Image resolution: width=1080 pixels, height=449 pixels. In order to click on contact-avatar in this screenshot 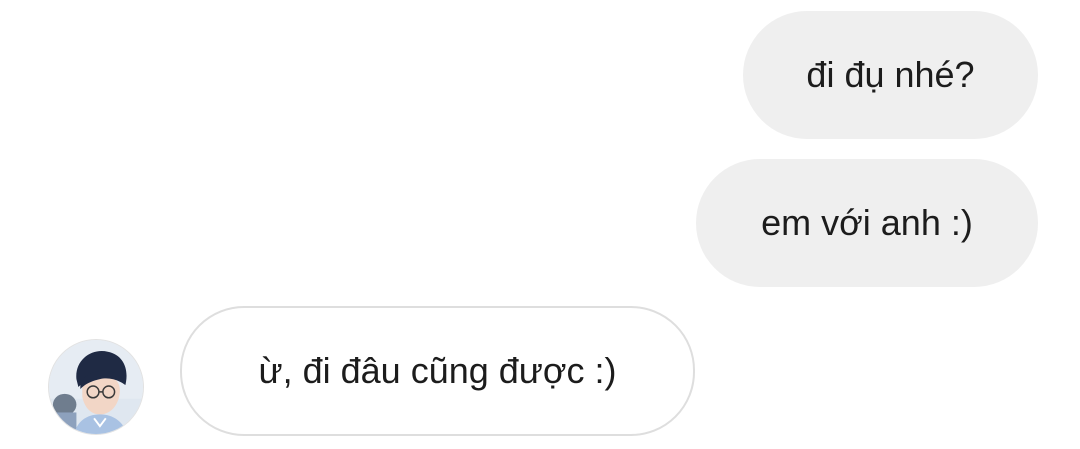, I will do `click(96, 387)`.